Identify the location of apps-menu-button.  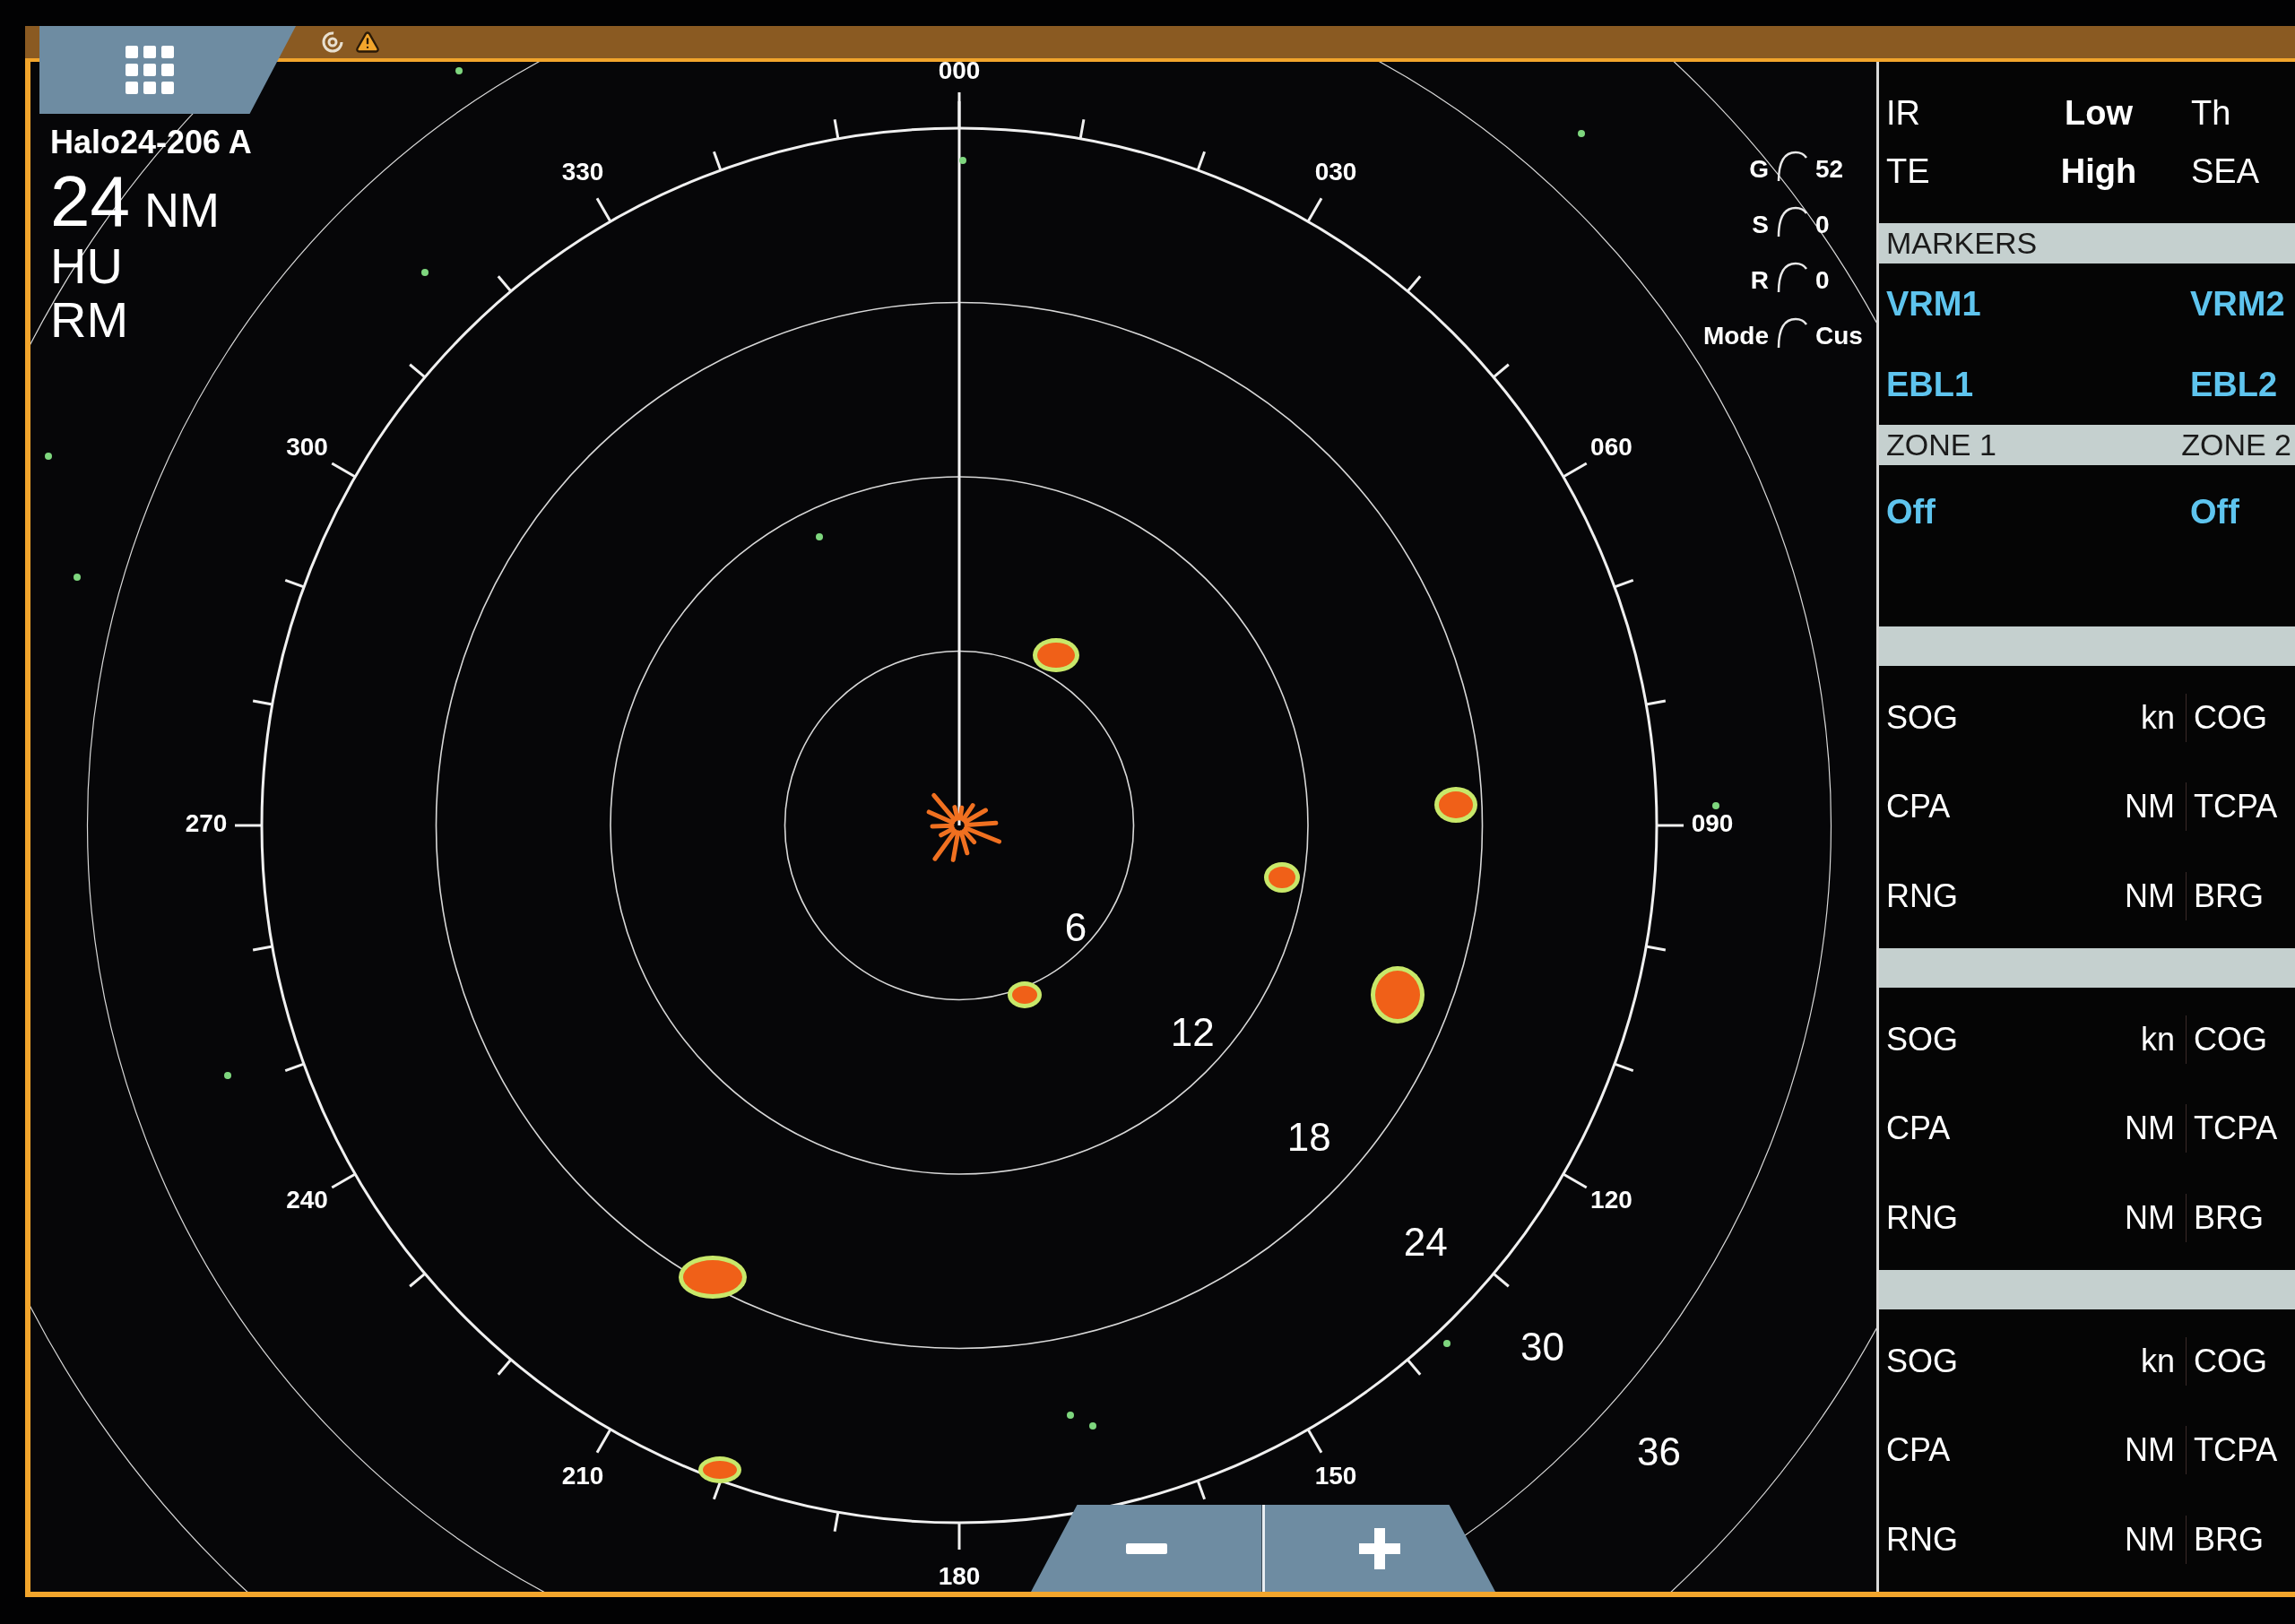
(167, 70).